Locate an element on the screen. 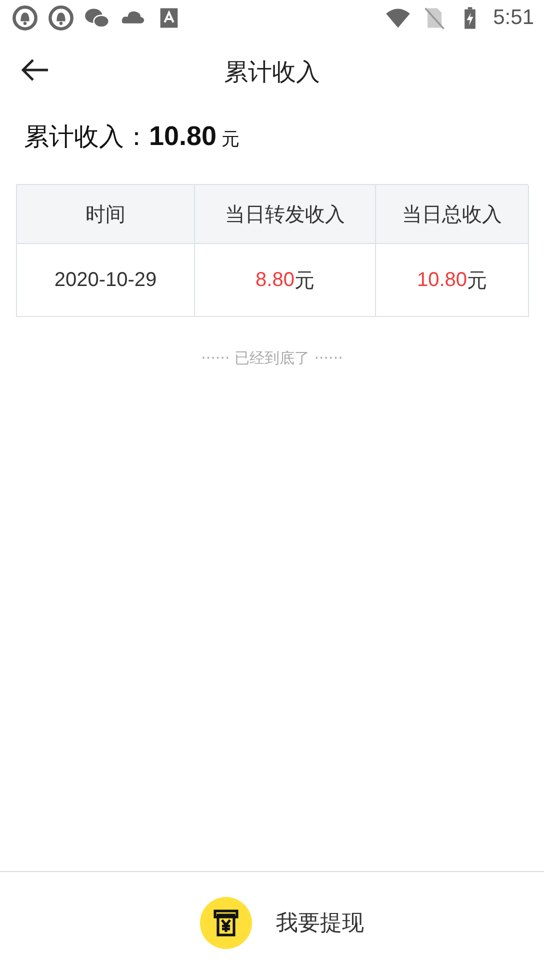 Image resolution: width=544 pixels, height=973 pixels. back-button is located at coordinates (35, 70).